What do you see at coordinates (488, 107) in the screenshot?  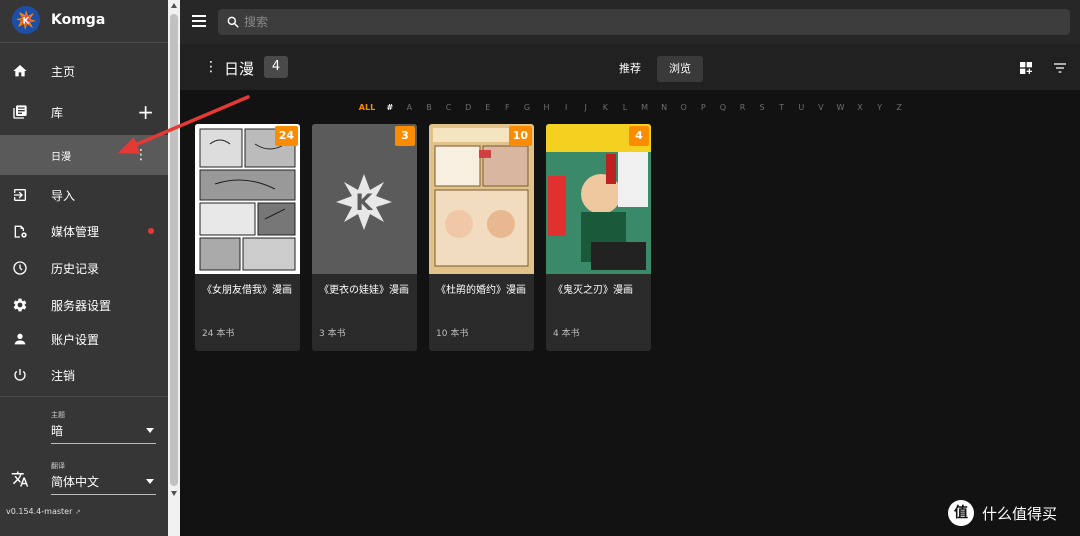 I see `alphabet-filter-e: E` at bounding box center [488, 107].